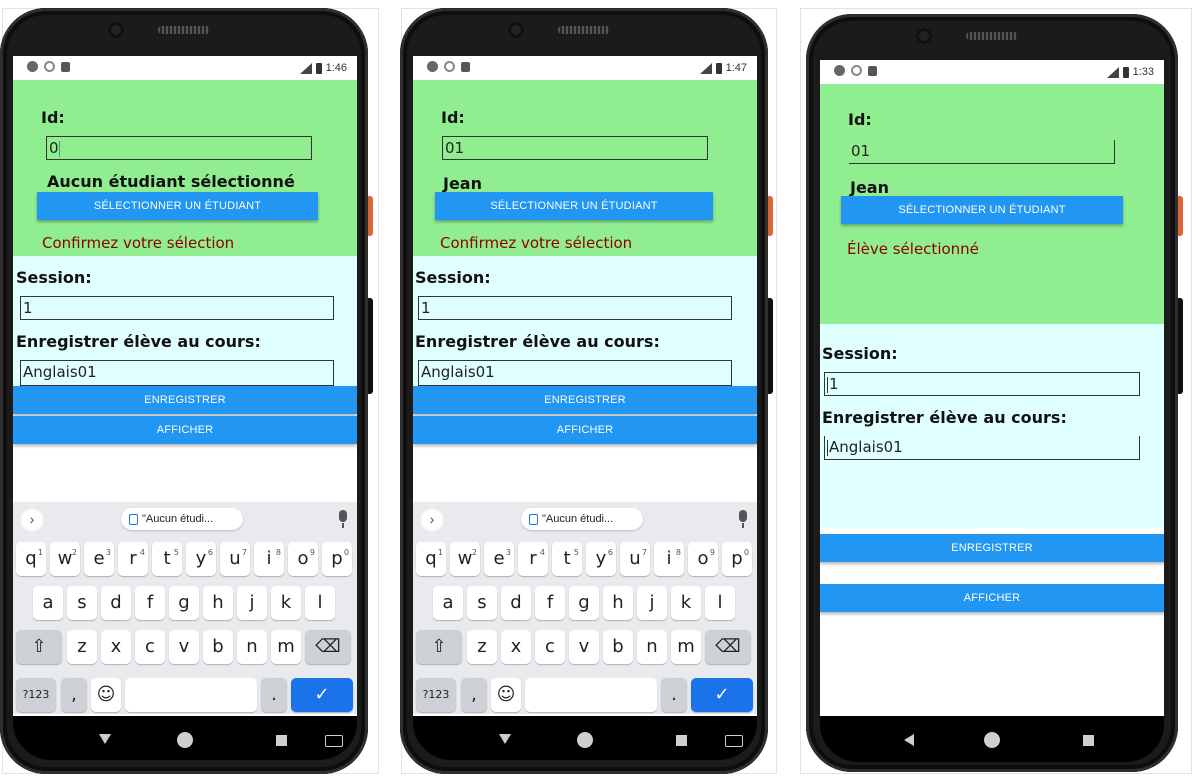 The height and width of the screenshot is (780, 1196). What do you see at coordinates (39, 647) in the screenshot?
I see `shift-key: ⇧` at bounding box center [39, 647].